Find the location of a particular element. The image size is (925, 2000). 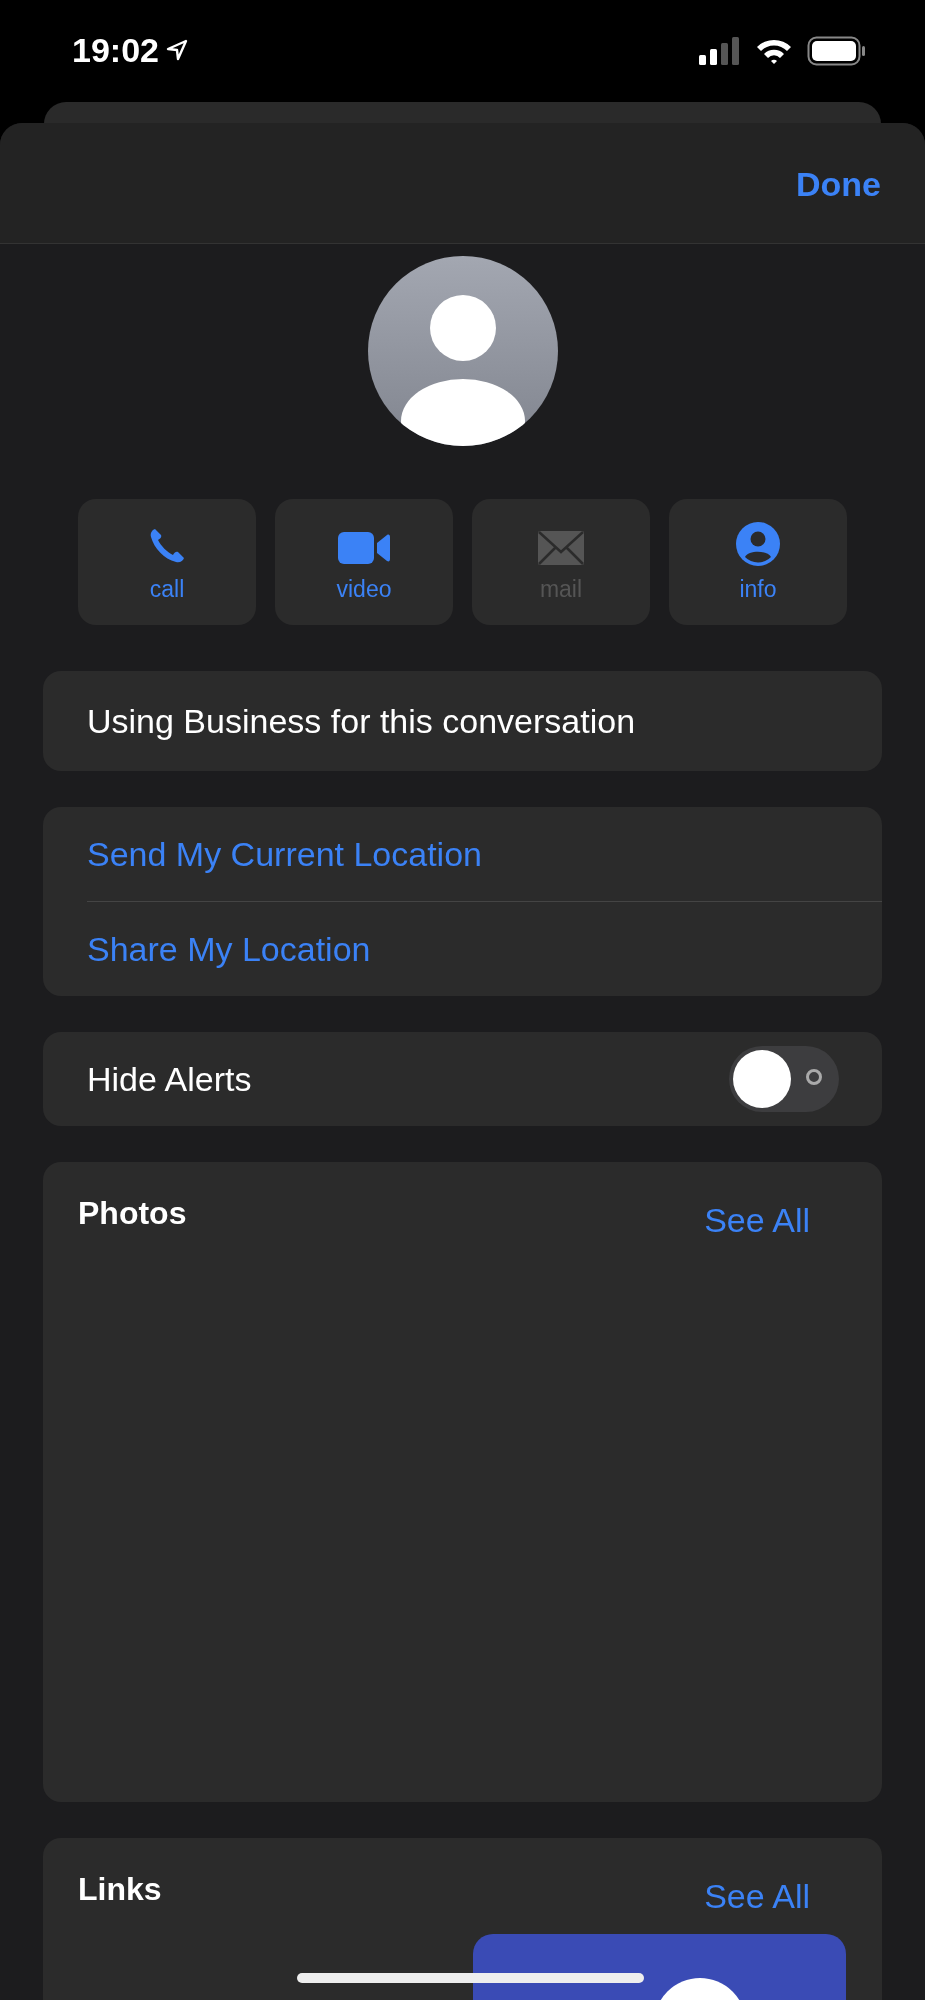

info-button: info is located at coordinates (758, 562).